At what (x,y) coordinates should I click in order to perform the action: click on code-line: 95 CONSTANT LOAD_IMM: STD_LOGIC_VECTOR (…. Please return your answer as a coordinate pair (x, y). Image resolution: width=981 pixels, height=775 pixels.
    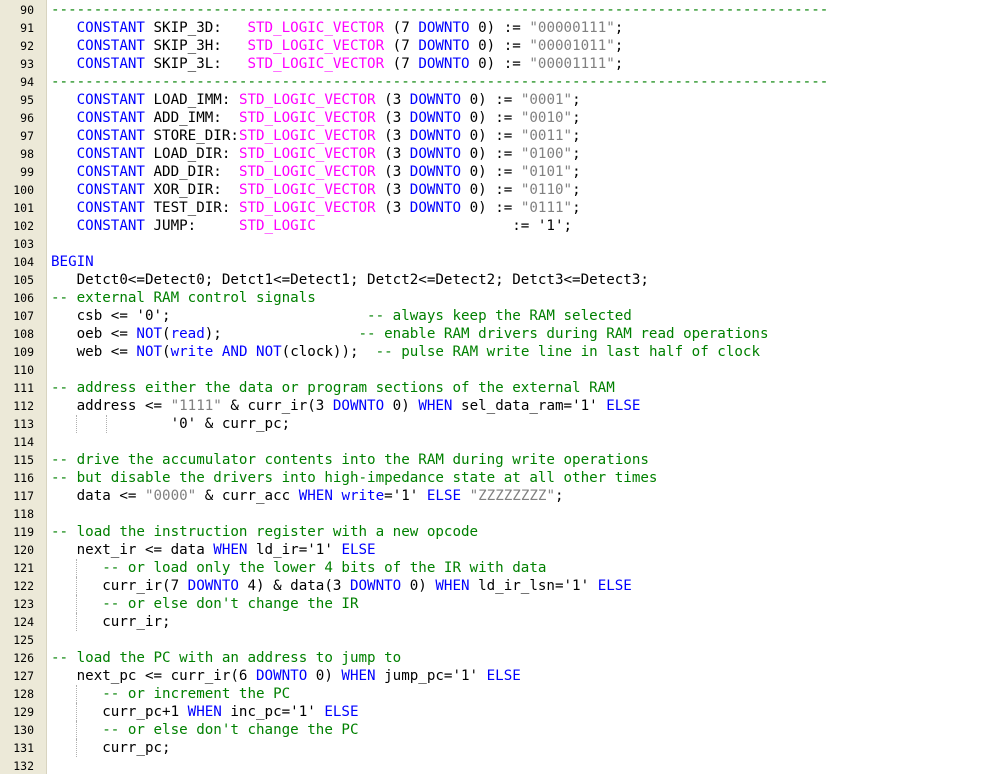
    Looking at the image, I should click on (490, 100).